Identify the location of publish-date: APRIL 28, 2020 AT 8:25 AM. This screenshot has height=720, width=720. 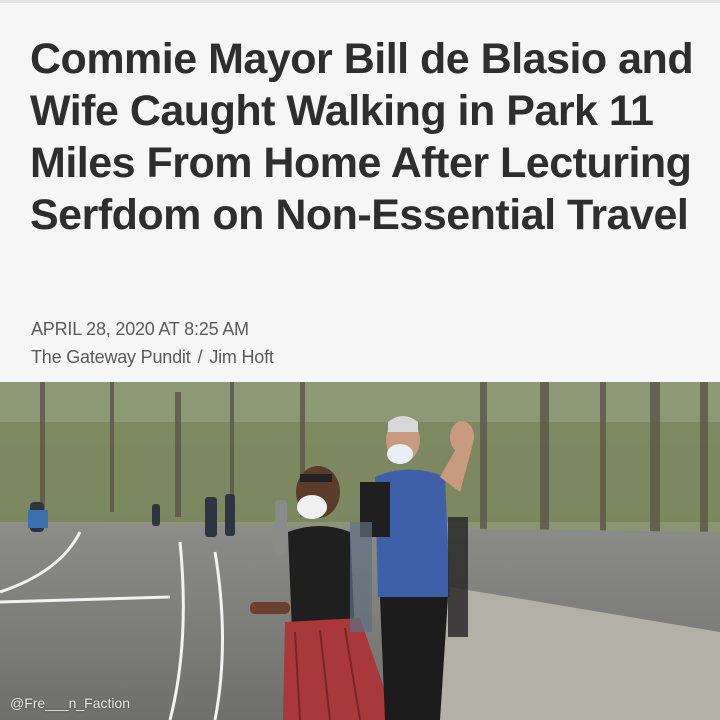
(140, 329).